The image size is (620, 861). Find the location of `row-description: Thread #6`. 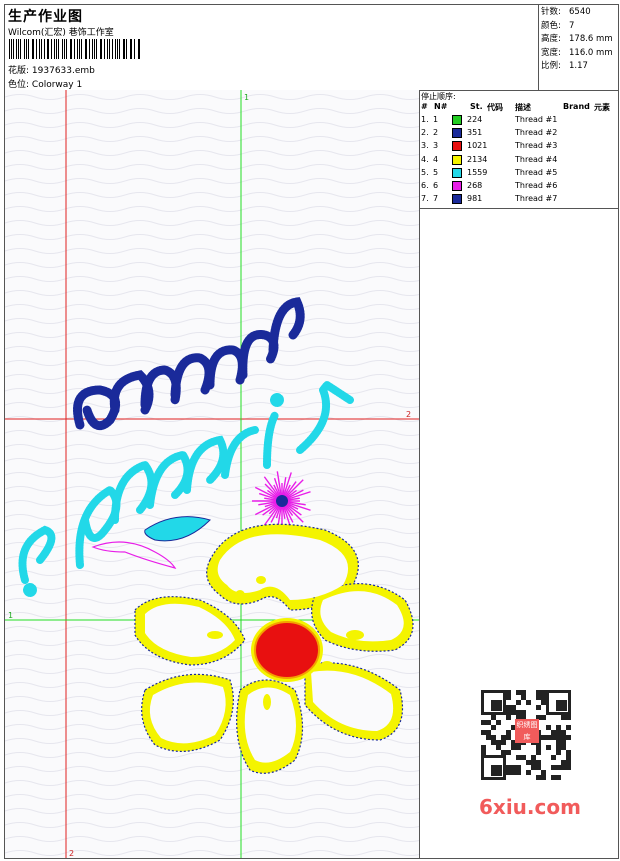

row-description: Thread #6 is located at coordinates (536, 185).